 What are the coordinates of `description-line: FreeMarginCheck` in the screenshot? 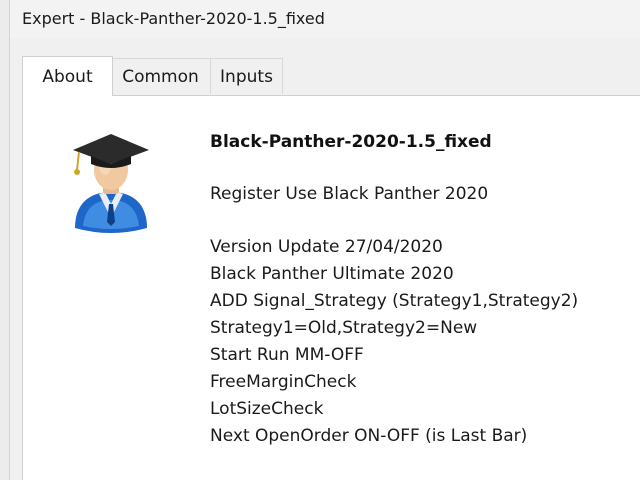 It's located at (283, 382).